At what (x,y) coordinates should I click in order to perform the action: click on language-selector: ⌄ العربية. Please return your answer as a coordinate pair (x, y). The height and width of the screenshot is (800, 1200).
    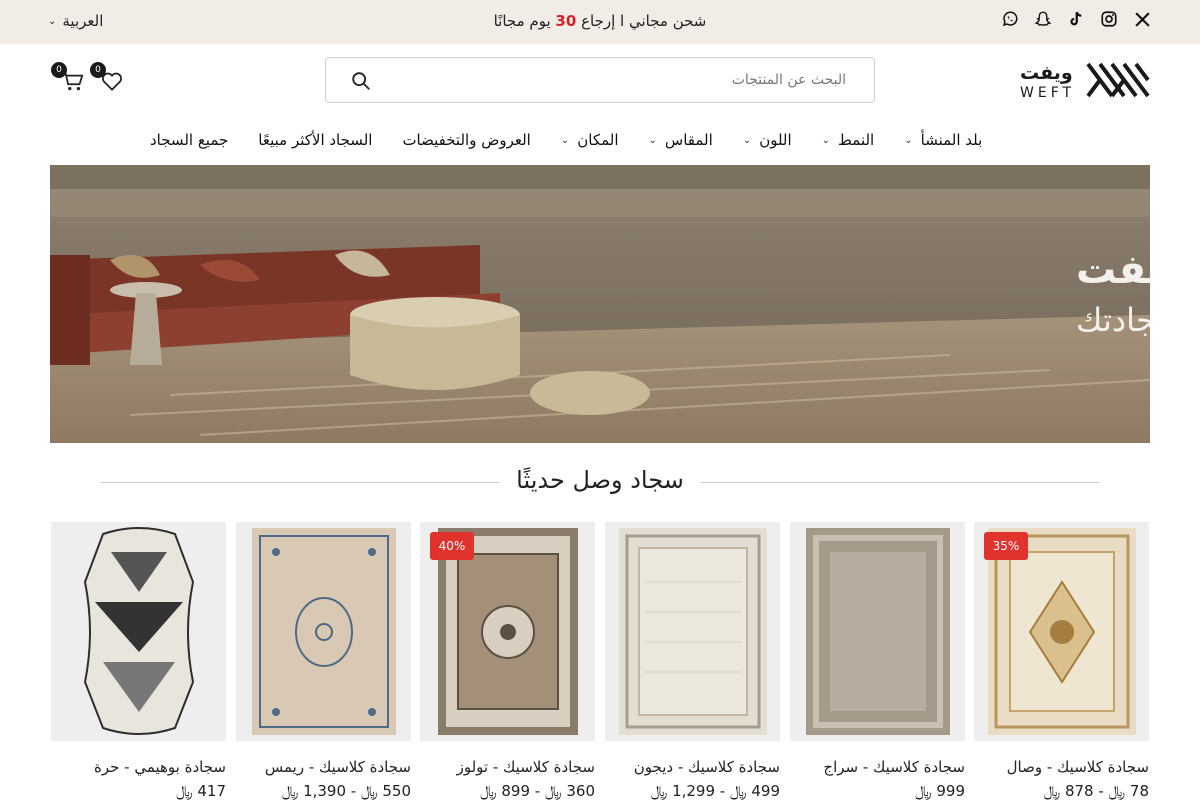
    Looking at the image, I should click on (75, 21).